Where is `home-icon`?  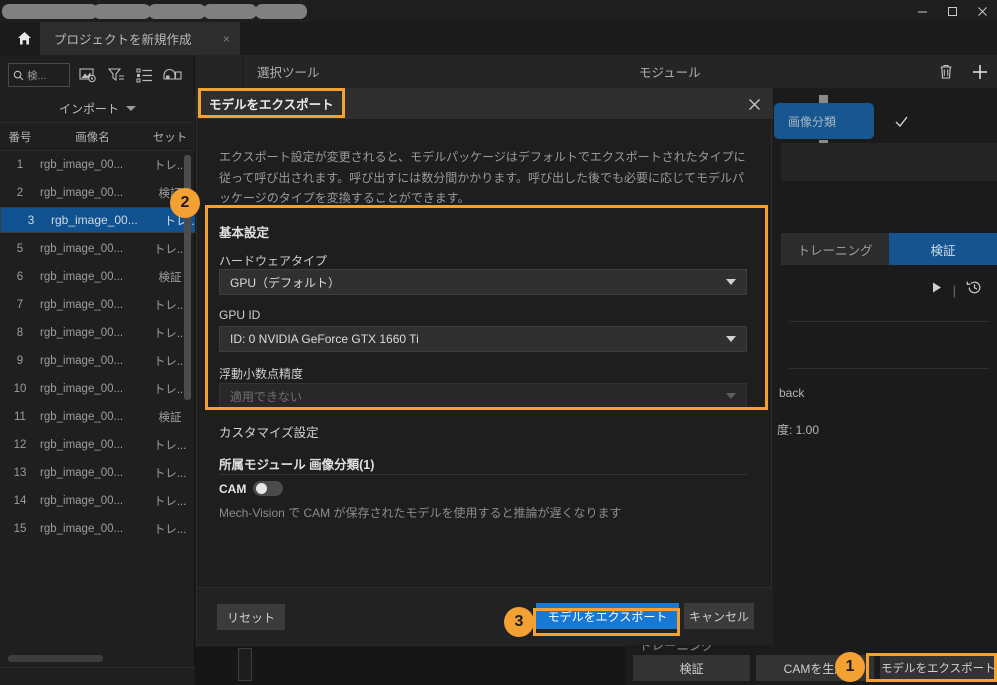
home-icon is located at coordinates (24, 38).